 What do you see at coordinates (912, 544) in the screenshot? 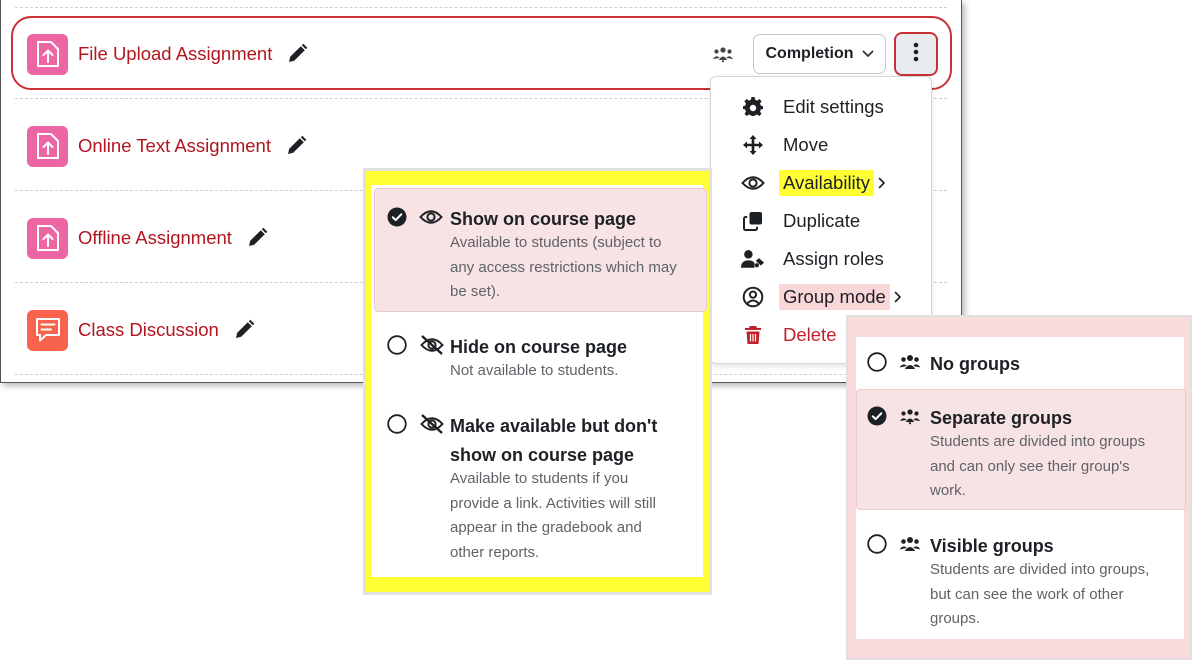
I see `visible-groups-icon` at bounding box center [912, 544].